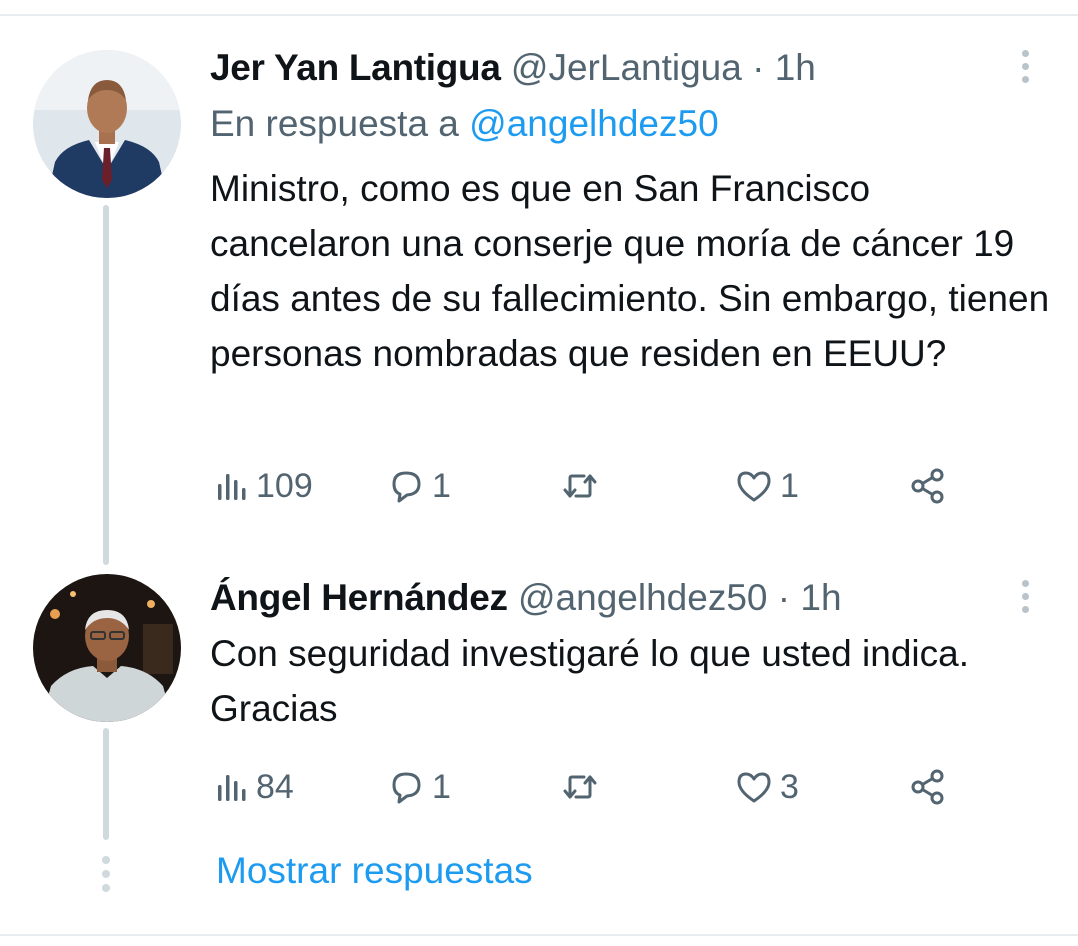 This screenshot has height=946, width=1078. I want to click on like-button: 1, so click(766, 486).